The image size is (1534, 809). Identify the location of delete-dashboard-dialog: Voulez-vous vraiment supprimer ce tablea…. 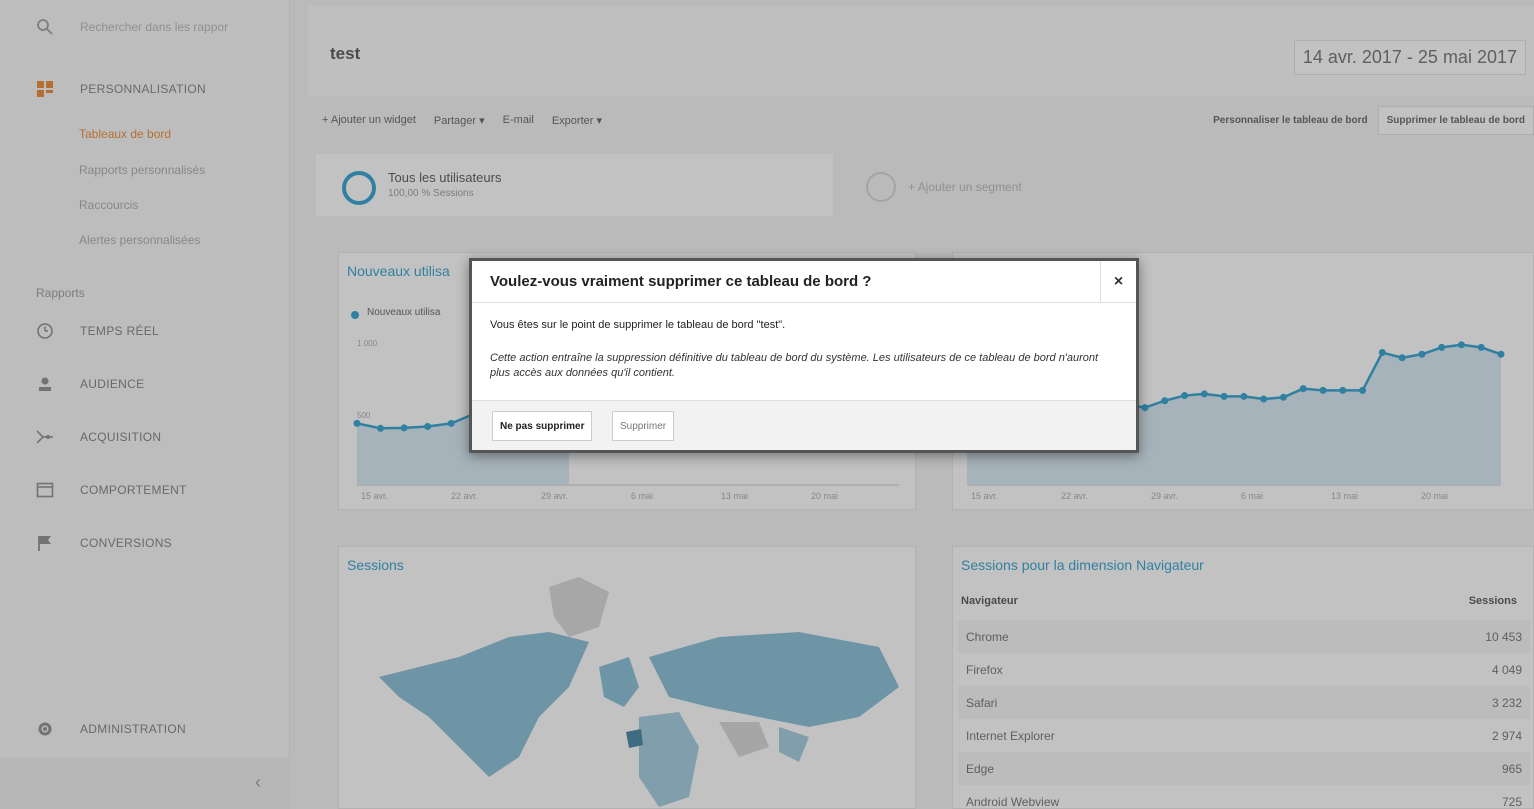
(804, 355).